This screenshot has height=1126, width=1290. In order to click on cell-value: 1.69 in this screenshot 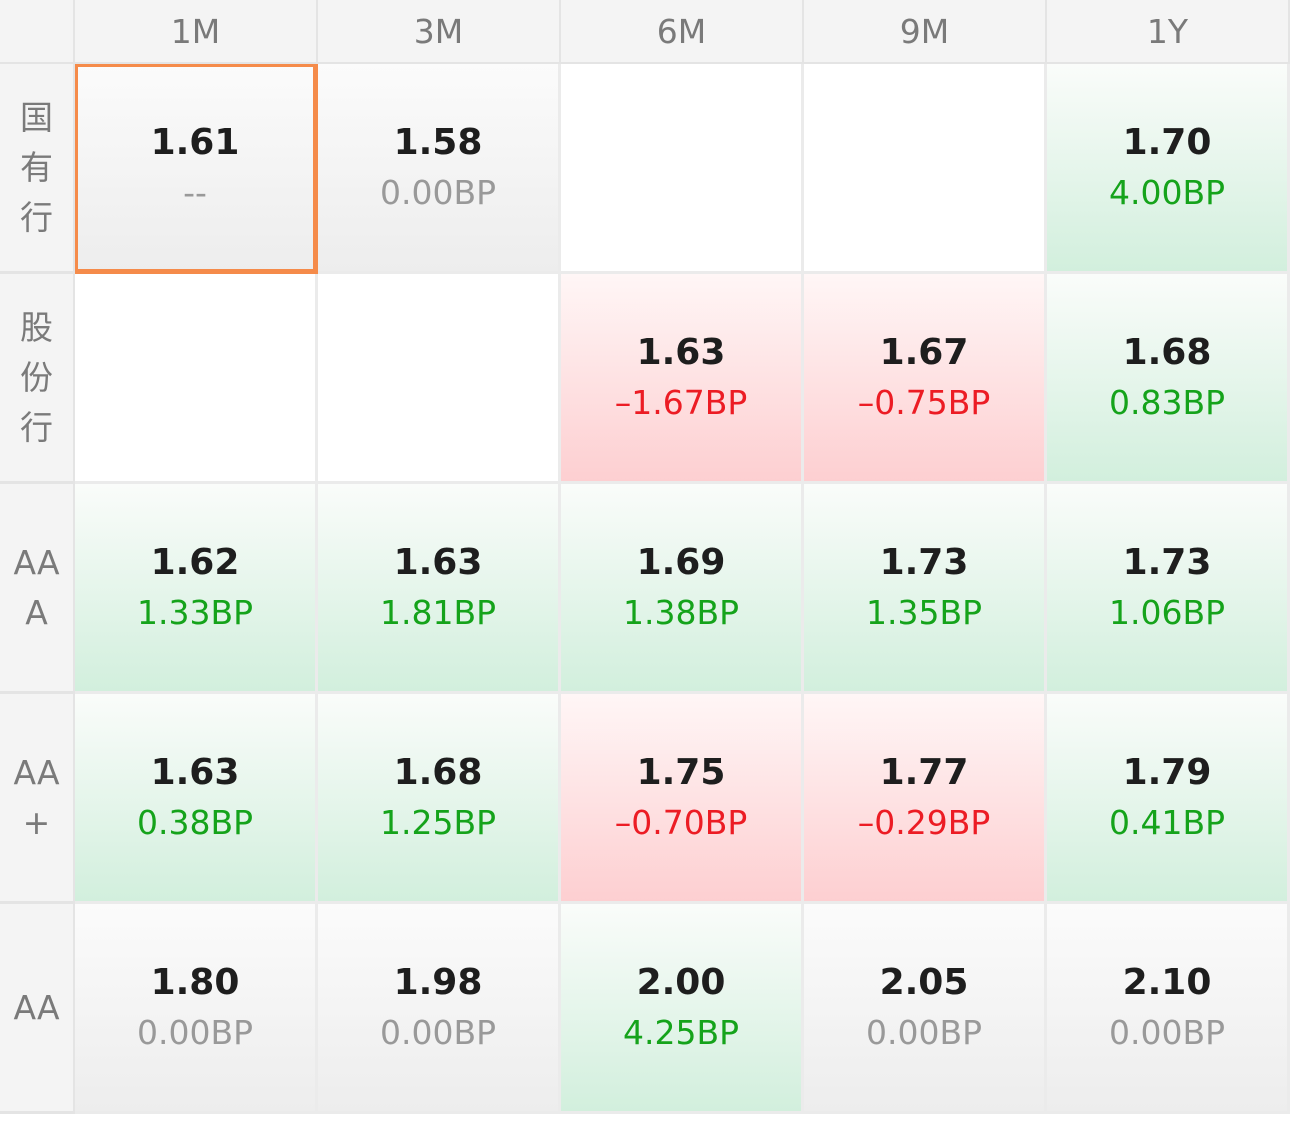, I will do `click(681, 562)`.